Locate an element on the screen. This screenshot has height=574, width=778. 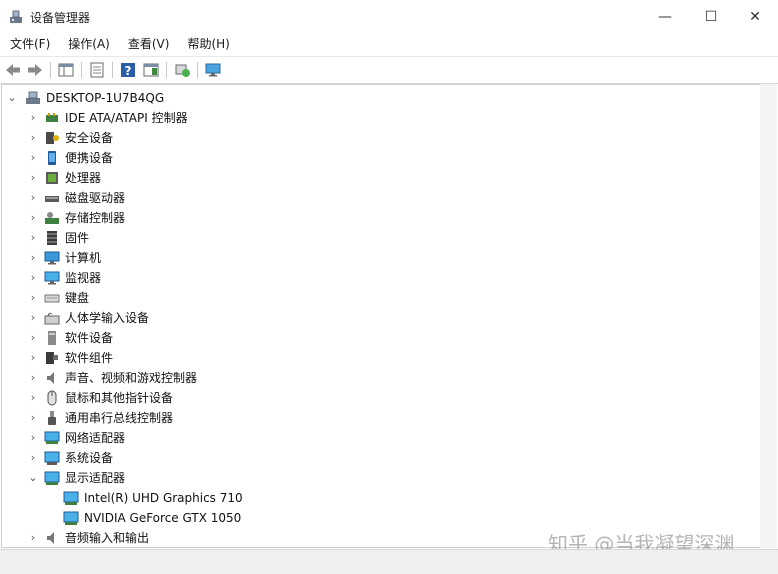
tree-item: › 安全设备 is located at coordinates (372, 138).